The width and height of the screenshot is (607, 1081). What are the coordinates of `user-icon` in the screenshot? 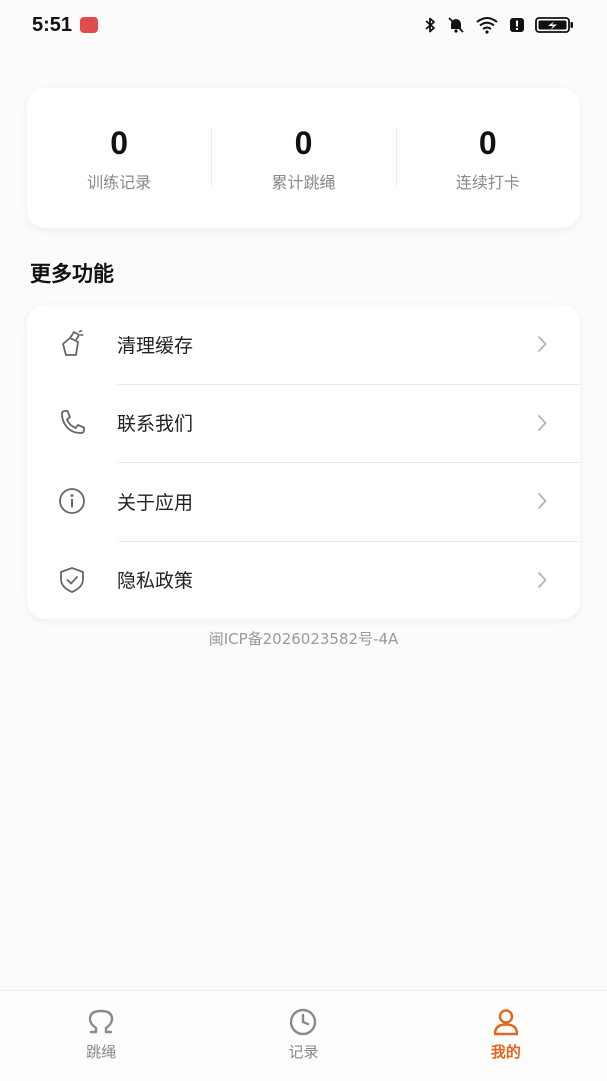 It's located at (506, 1022).